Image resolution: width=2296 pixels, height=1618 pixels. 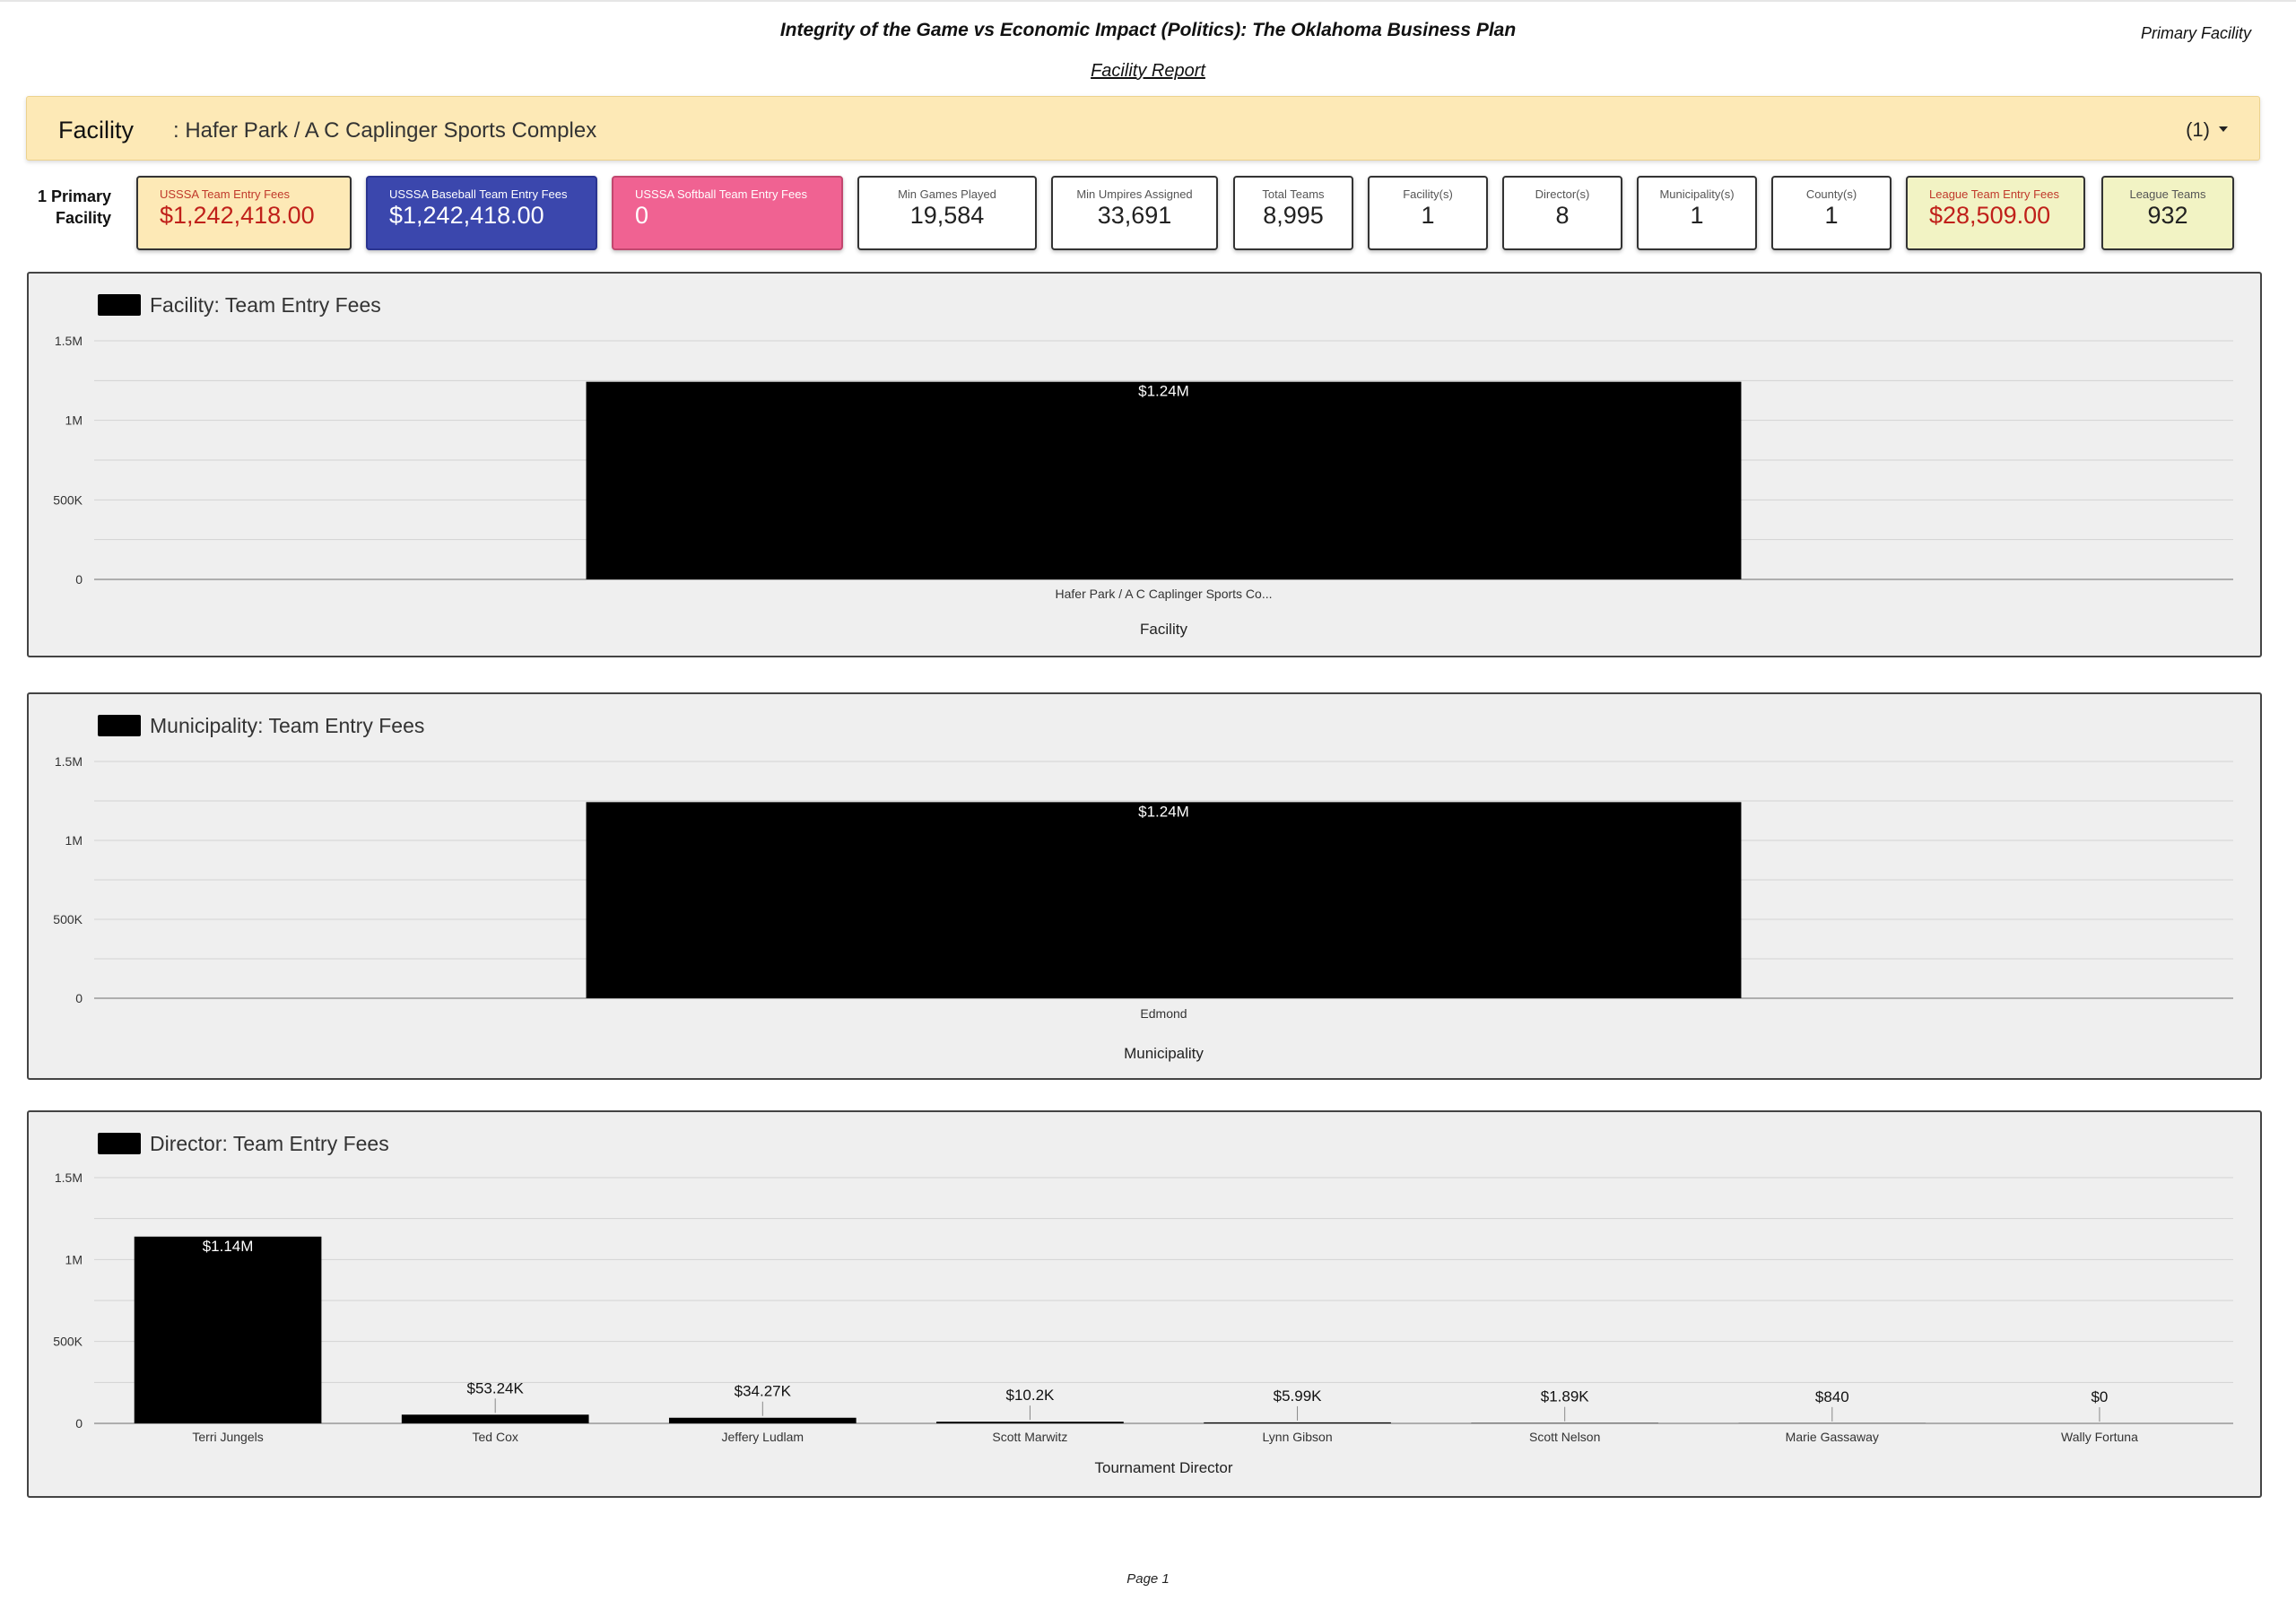 I want to click on kpi-tile: Director(s) 8, so click(x=1562, y=213).